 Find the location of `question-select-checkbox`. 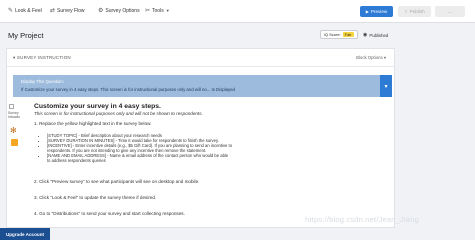

question-select-checkbox is located at coordinates (11, 106).